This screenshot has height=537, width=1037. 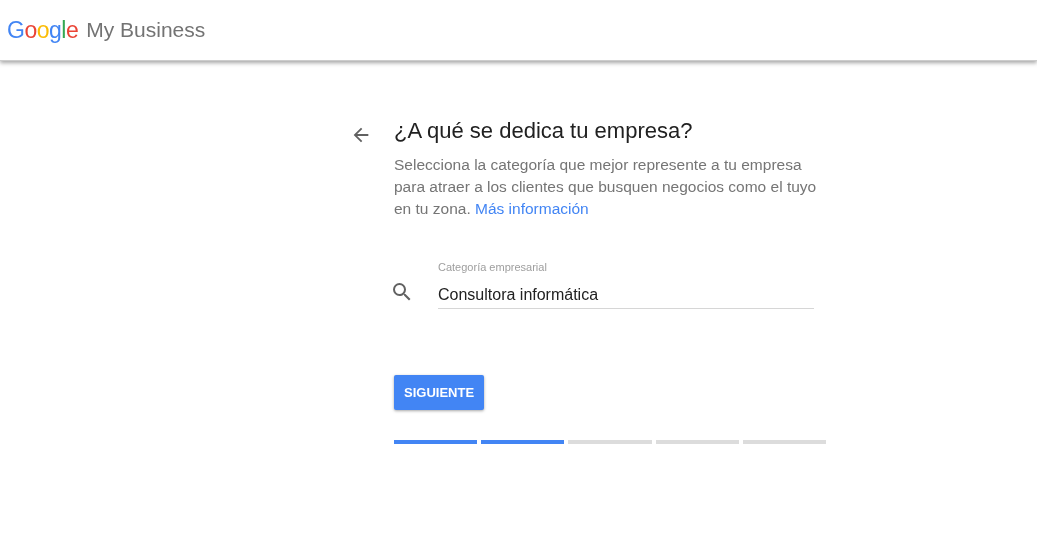 I want to click on more-info-link: Más información, so click(x=532, y=208).